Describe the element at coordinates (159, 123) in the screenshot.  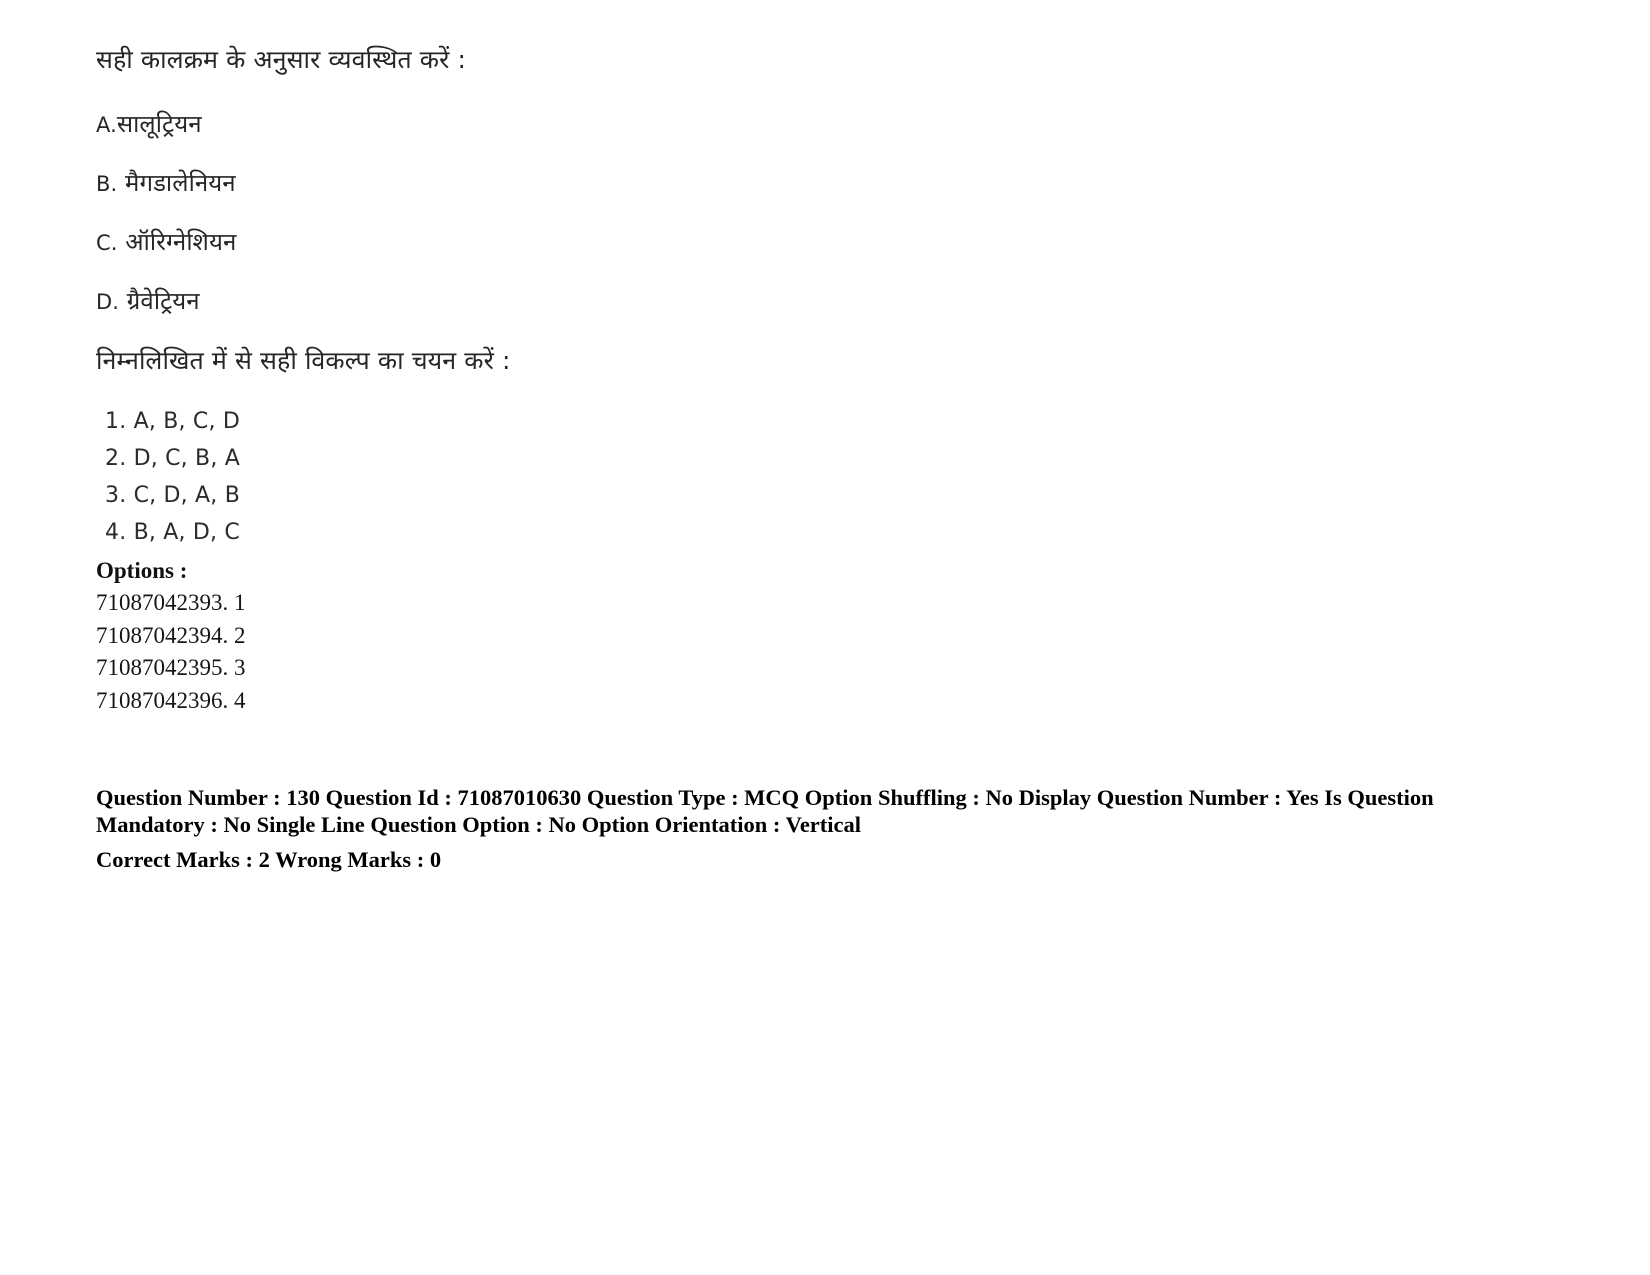
I see `stem-item-a-text: सालूट्रियन` at that location.